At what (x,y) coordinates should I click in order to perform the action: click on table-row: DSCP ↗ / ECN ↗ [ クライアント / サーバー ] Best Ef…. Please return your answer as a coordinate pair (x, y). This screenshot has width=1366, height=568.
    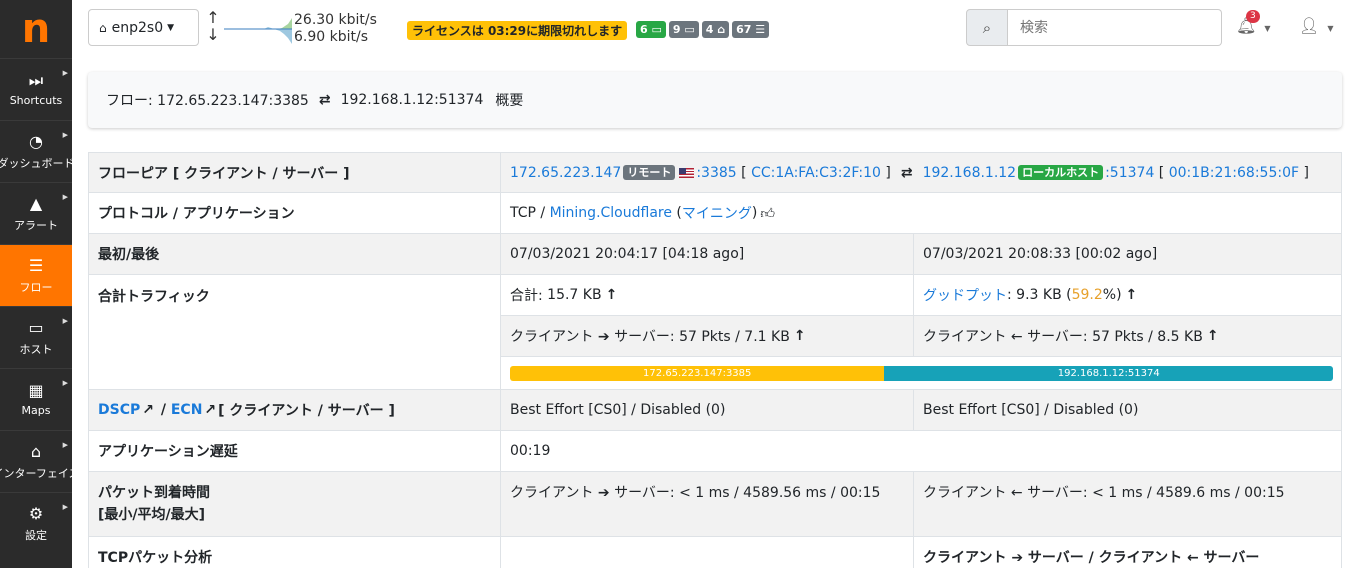
    Looking at the image, I should click on (715, 410).